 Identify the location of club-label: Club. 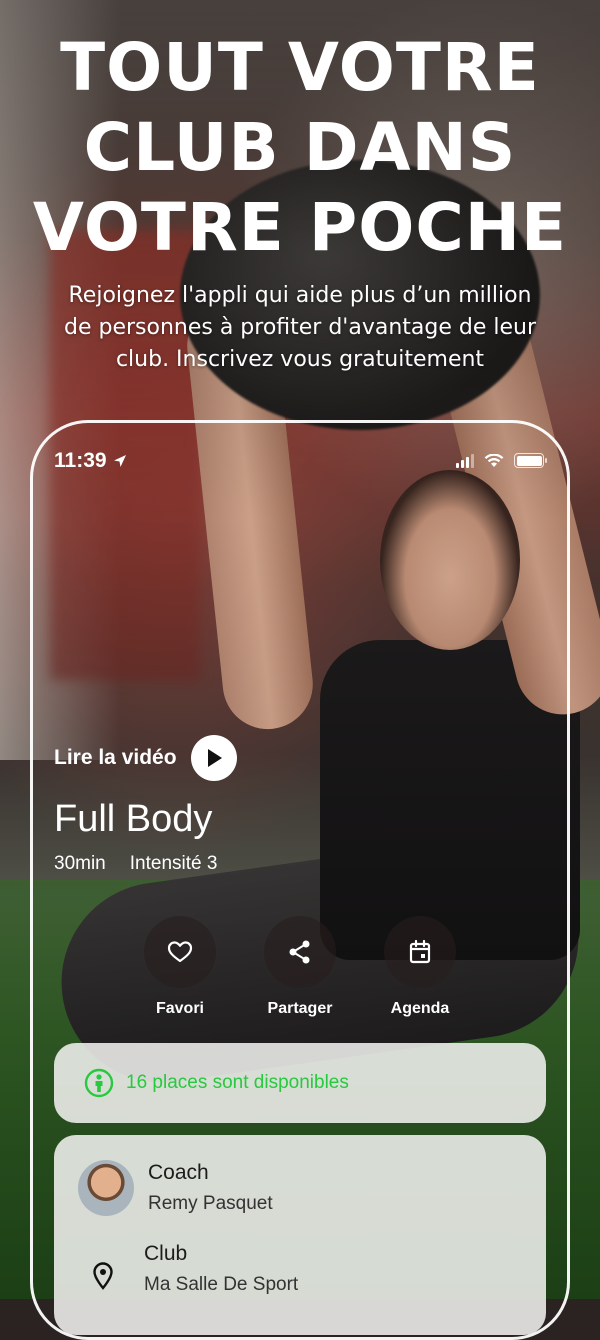
(166, 1253).